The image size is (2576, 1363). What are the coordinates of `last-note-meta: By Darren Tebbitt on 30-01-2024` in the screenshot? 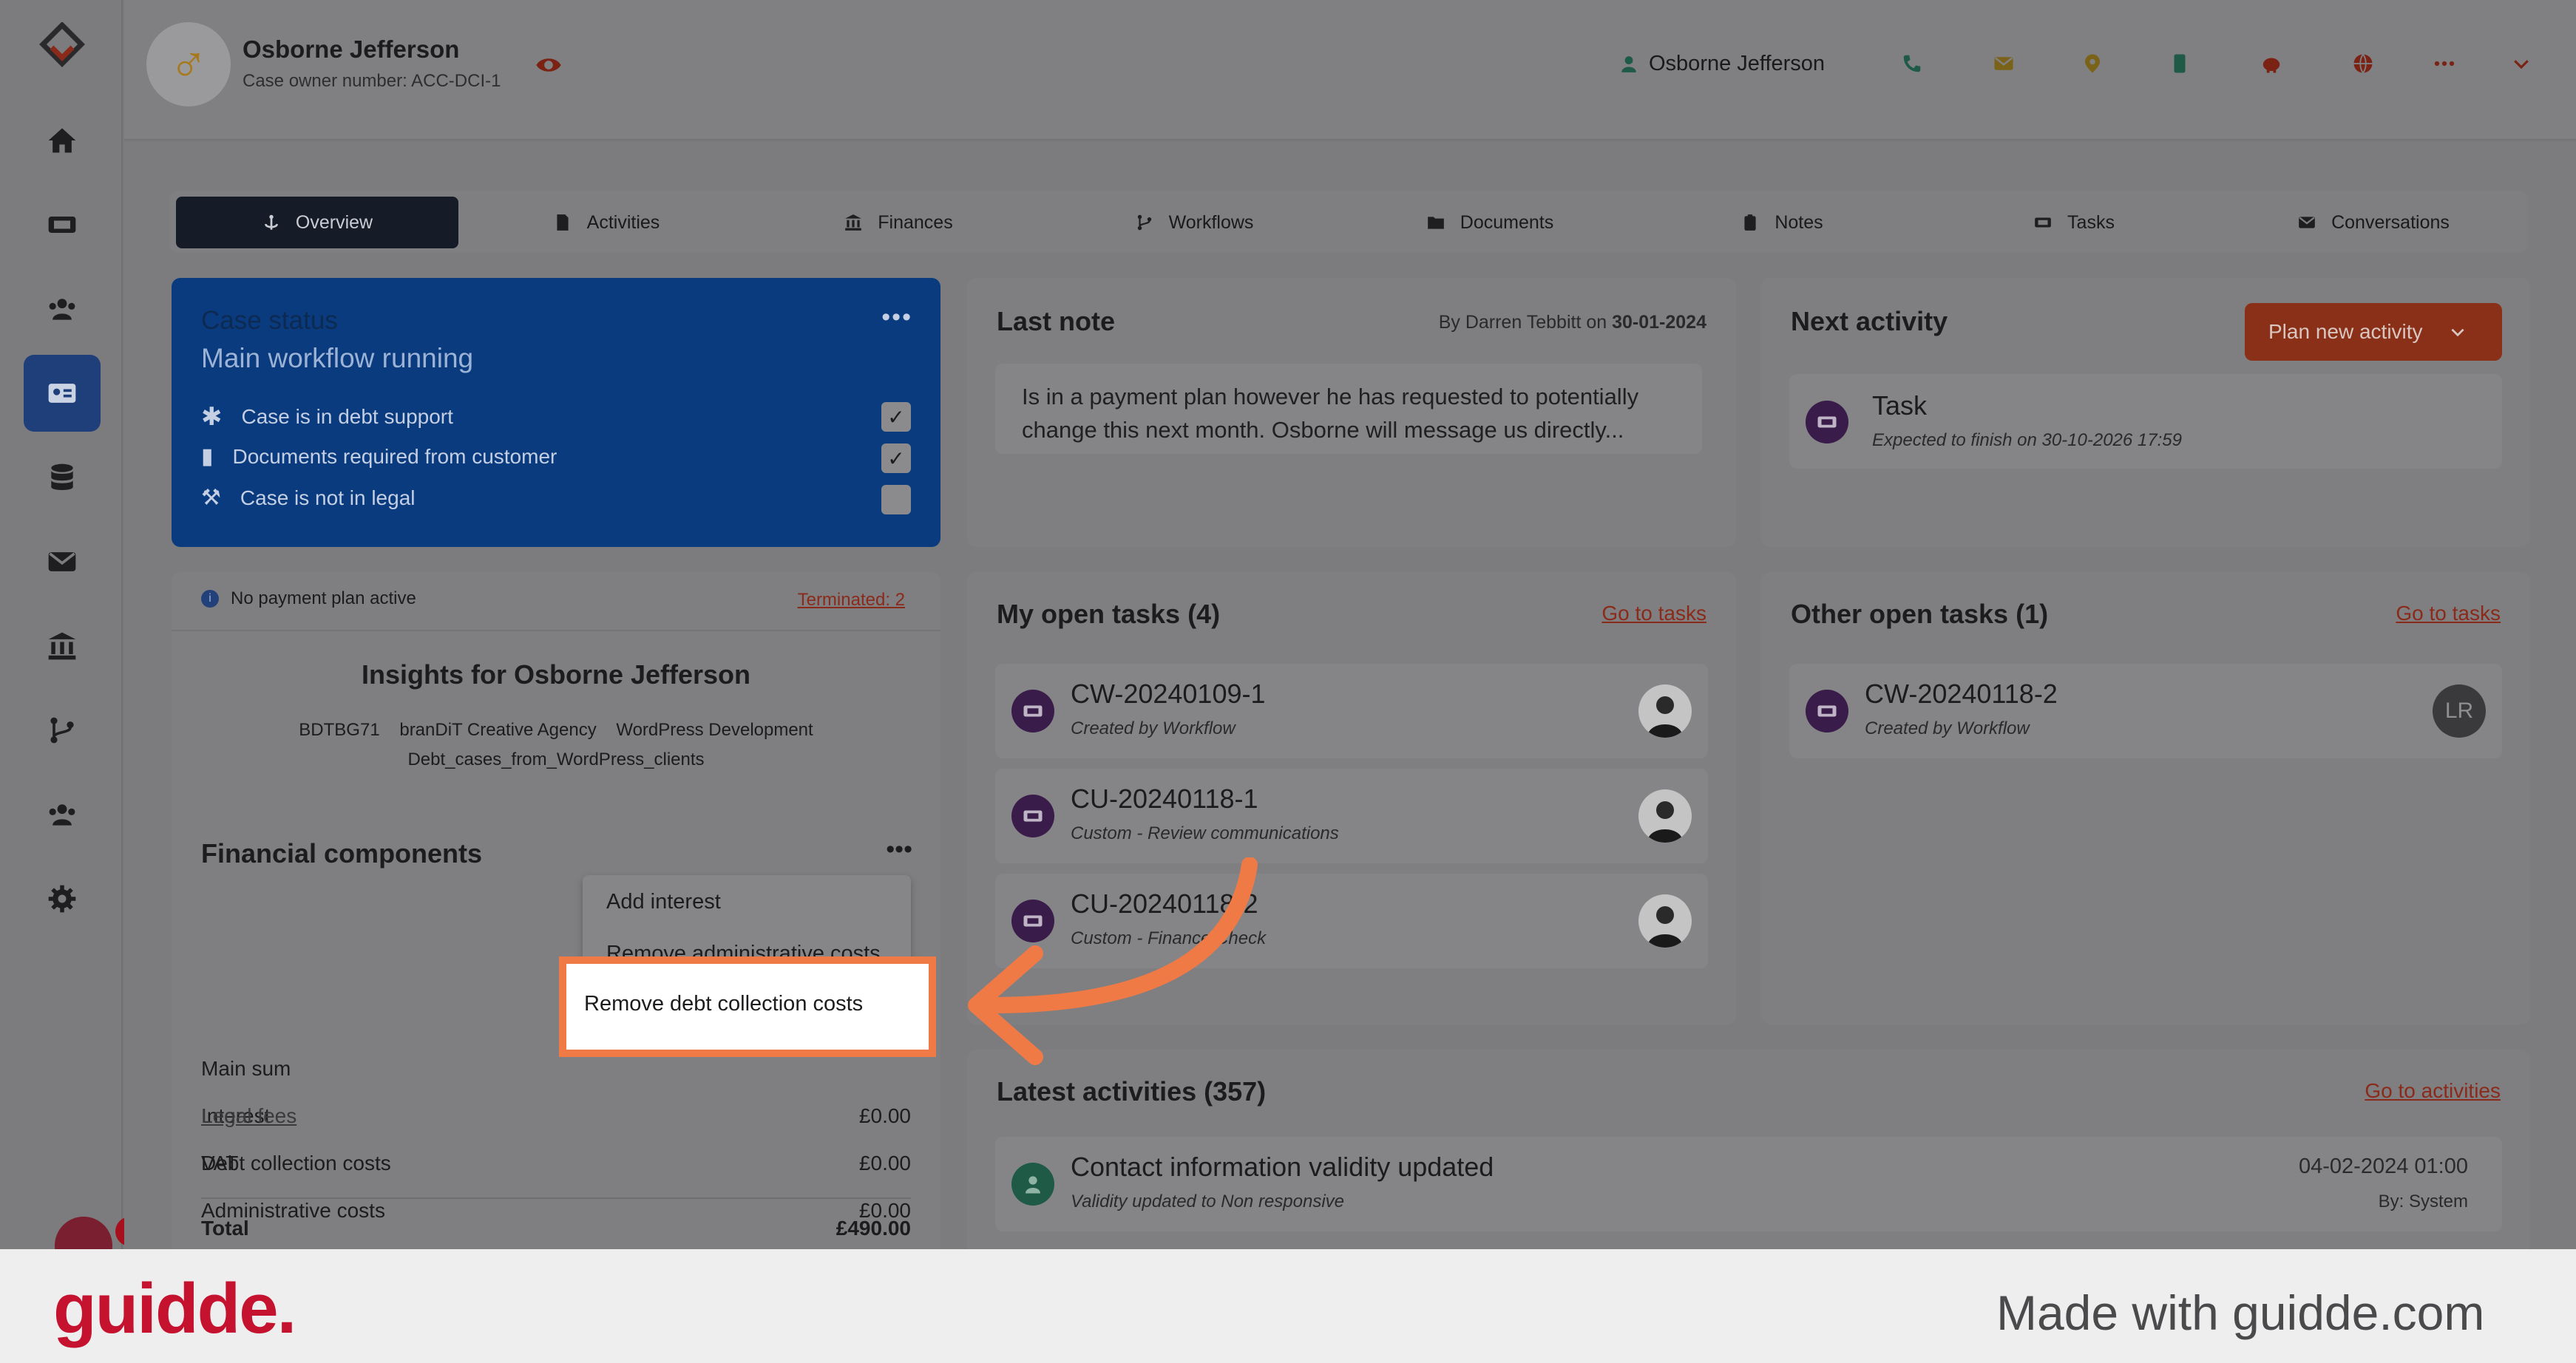 It's located at (1572, 322).